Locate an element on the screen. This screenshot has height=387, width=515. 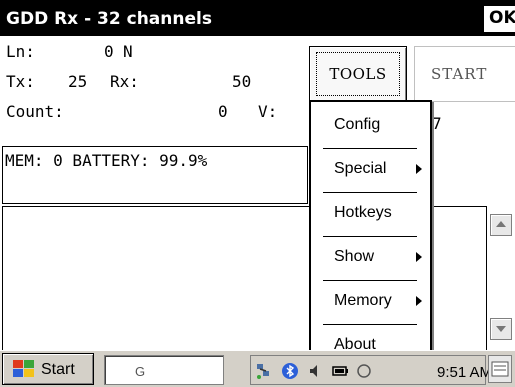
scroll-up-arrow-icon is located at coordinates (501, 225).